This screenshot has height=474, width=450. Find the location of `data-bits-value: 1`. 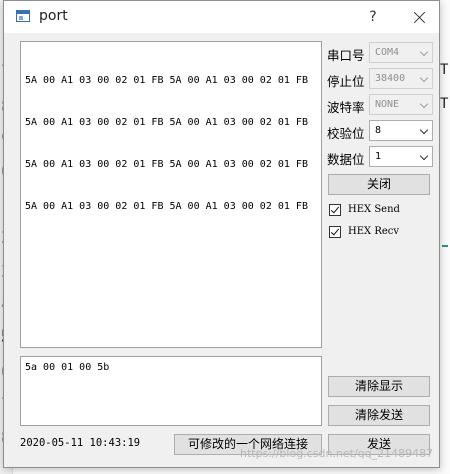

data-bits-value: 1 is located at coordinates (378, 156).